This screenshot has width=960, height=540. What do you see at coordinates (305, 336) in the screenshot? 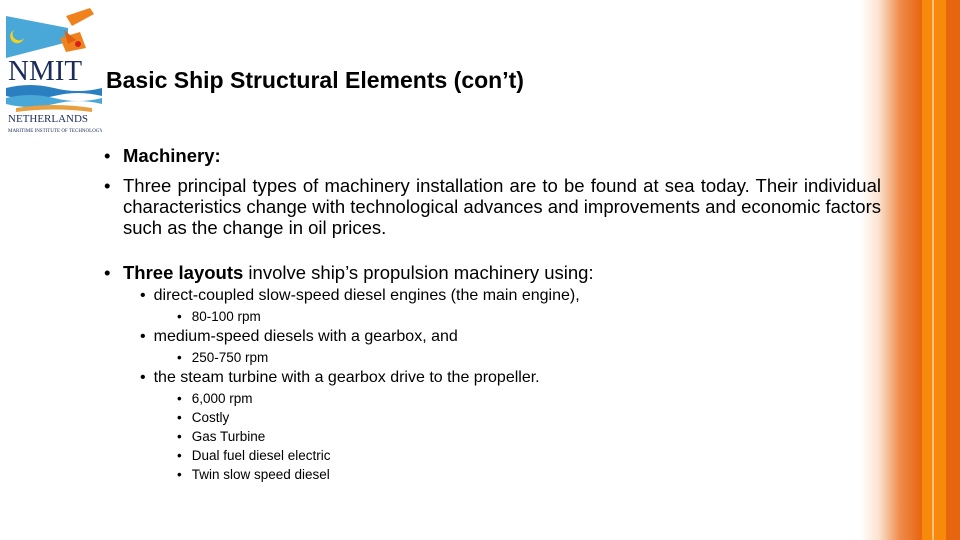
I see `sub-bullet-text: medium-speed diesels with a gearbox, and` at bounding box center [305, 336].